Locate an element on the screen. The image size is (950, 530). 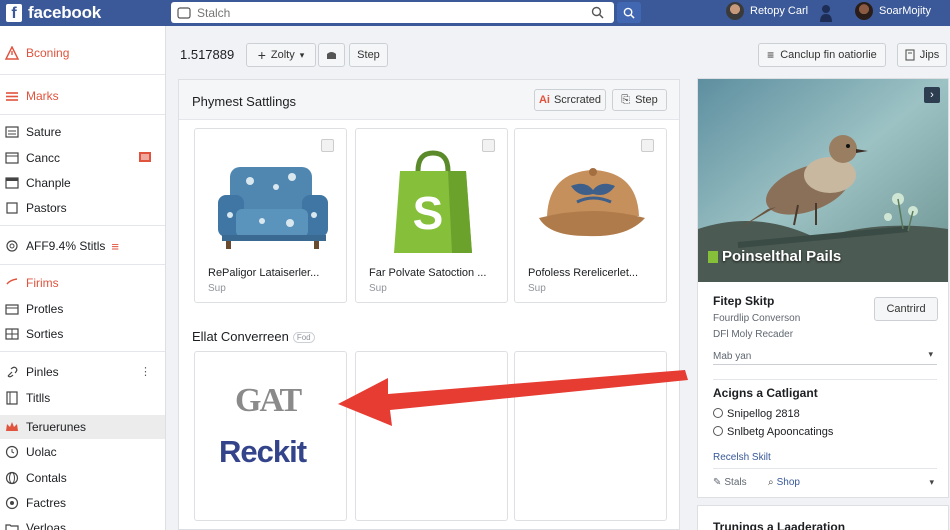
sidebar-item-bconing: Bconing is located at coordinates (82, 53).